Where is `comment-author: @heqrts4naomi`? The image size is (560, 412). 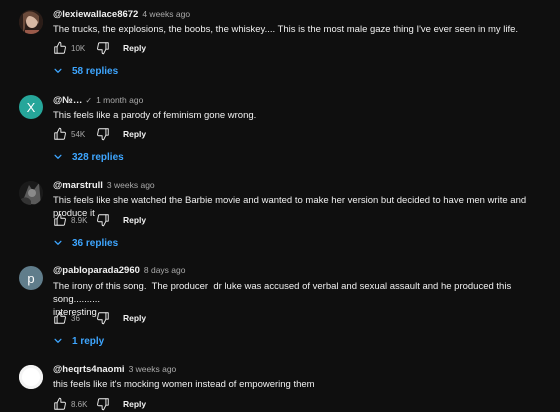 comment-author: @heqrts4naomi is located at coordinates (89, 369).